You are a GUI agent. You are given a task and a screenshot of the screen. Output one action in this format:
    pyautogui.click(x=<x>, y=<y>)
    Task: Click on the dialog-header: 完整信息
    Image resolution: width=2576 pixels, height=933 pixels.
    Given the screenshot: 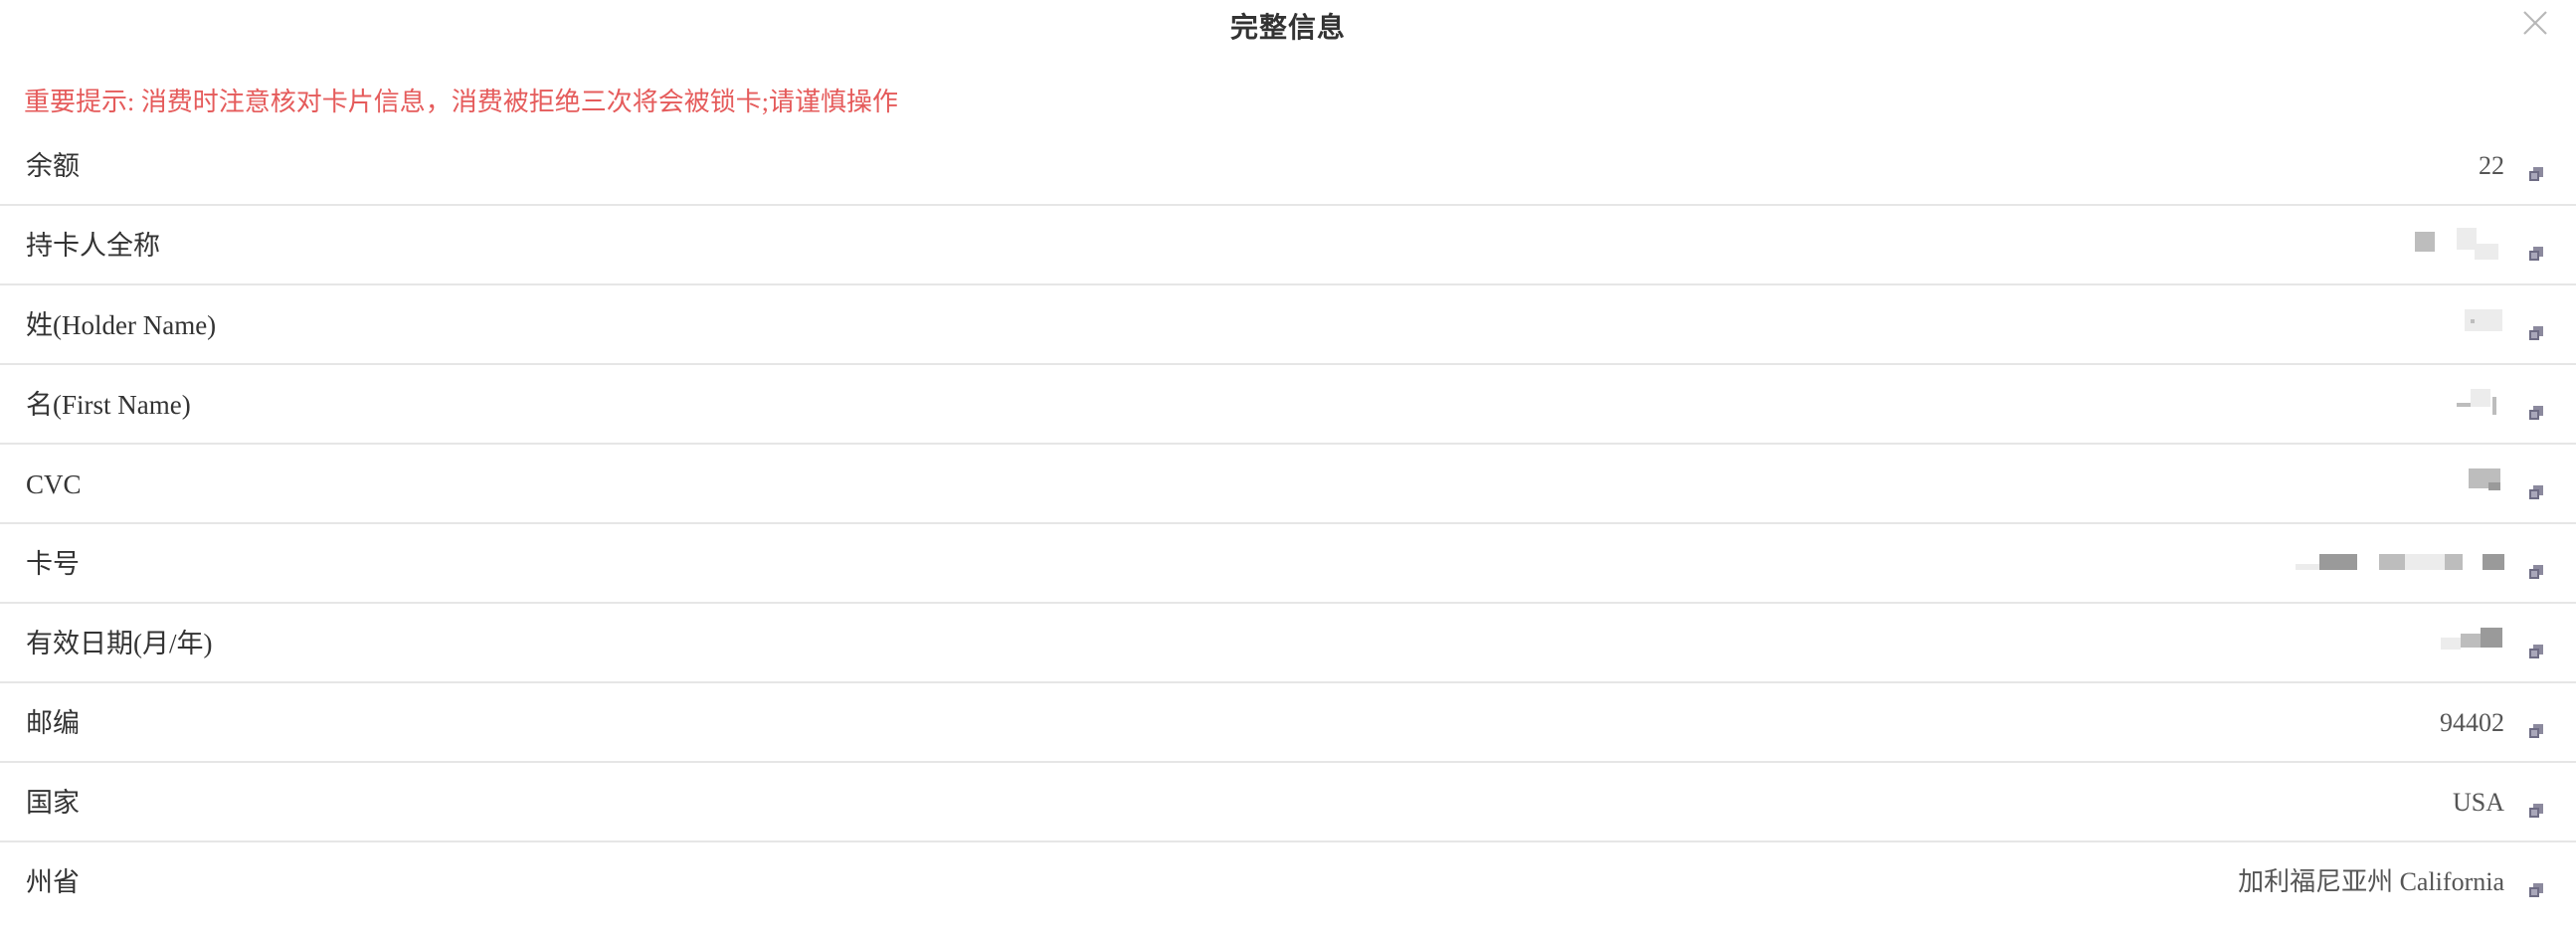 What is the action you would take?
    pyautogui.click(x=1288, y=22)
    